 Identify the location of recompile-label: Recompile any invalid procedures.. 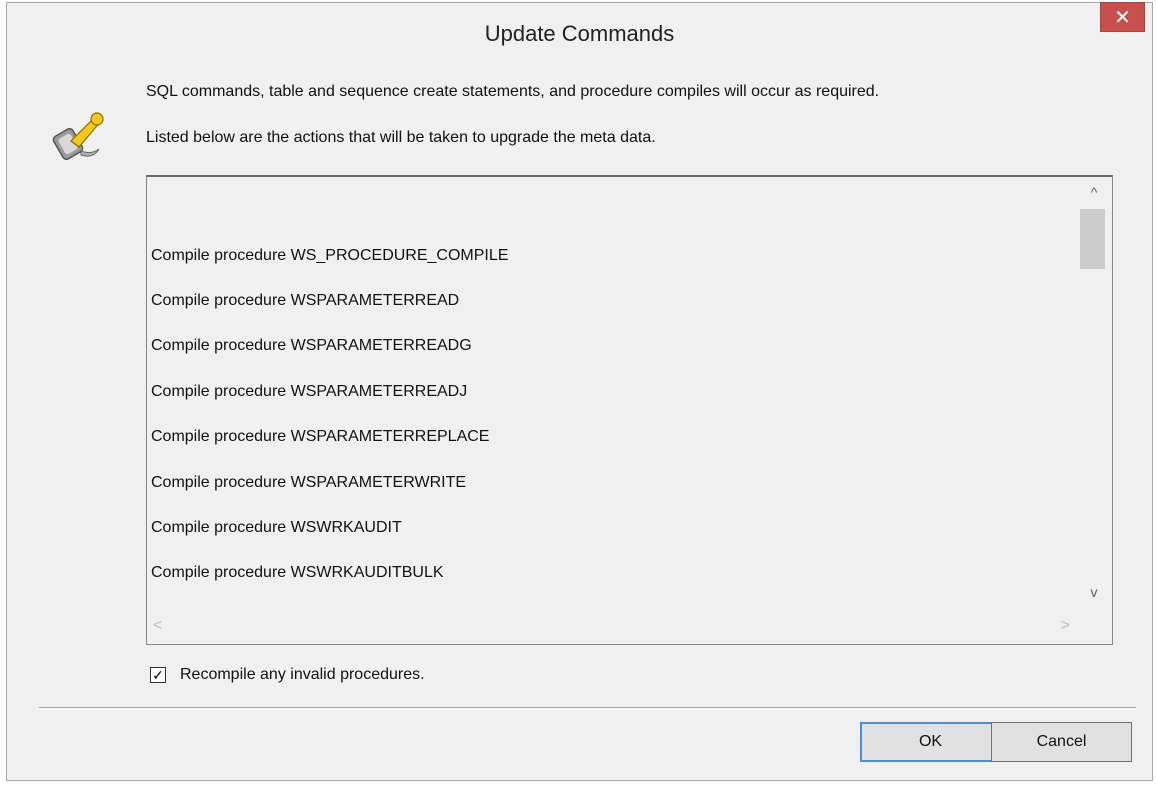
(302, 675).